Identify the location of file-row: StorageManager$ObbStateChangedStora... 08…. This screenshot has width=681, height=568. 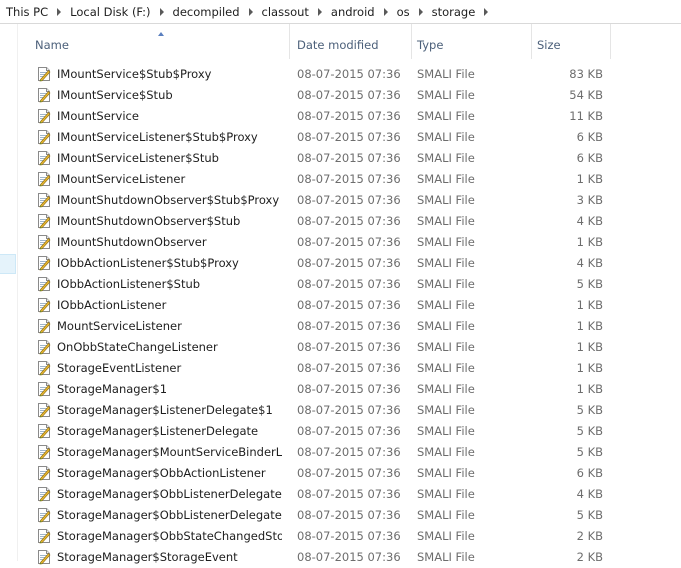
(349, 536).